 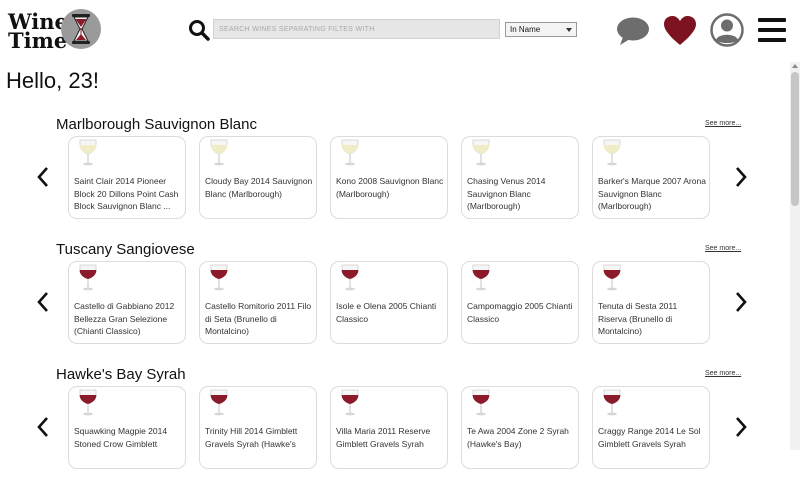 I want to click on search-input, so click(x=356, y=29).